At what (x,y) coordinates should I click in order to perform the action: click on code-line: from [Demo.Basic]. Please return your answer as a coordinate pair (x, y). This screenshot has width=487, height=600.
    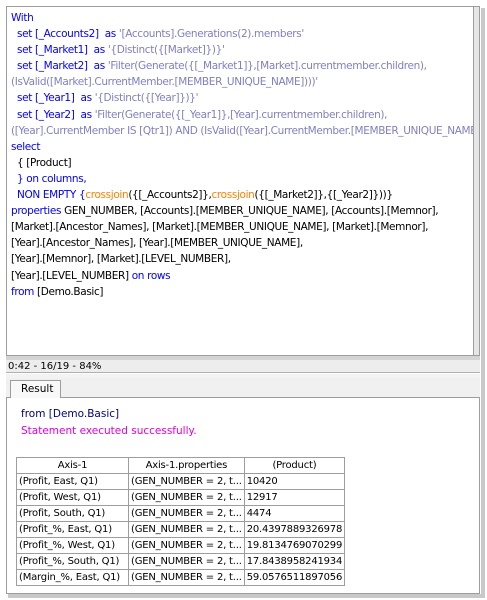
    Looking at the image, I should click on (242, 292).